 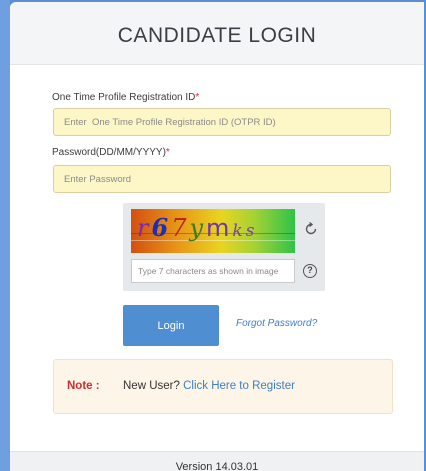 I want to click on version-text: Version 14.03.01, so click(x=217, y=466).